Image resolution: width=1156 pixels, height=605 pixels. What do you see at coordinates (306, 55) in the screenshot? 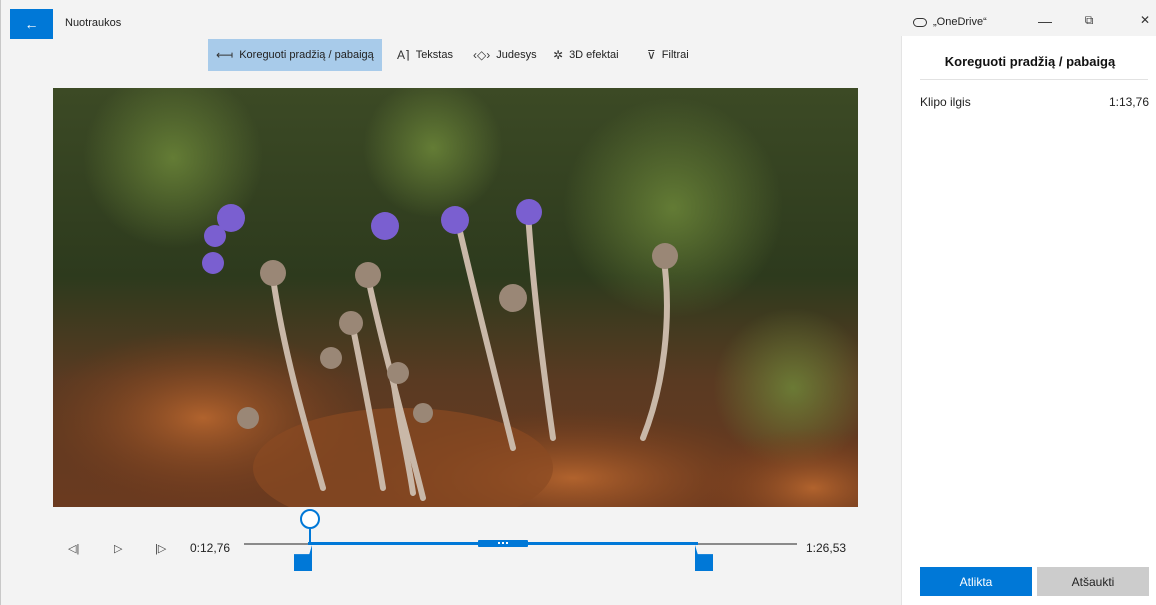
I see `tool-label: Koreguoti pradžią / pabaigą` at bounding box center [306, 55].